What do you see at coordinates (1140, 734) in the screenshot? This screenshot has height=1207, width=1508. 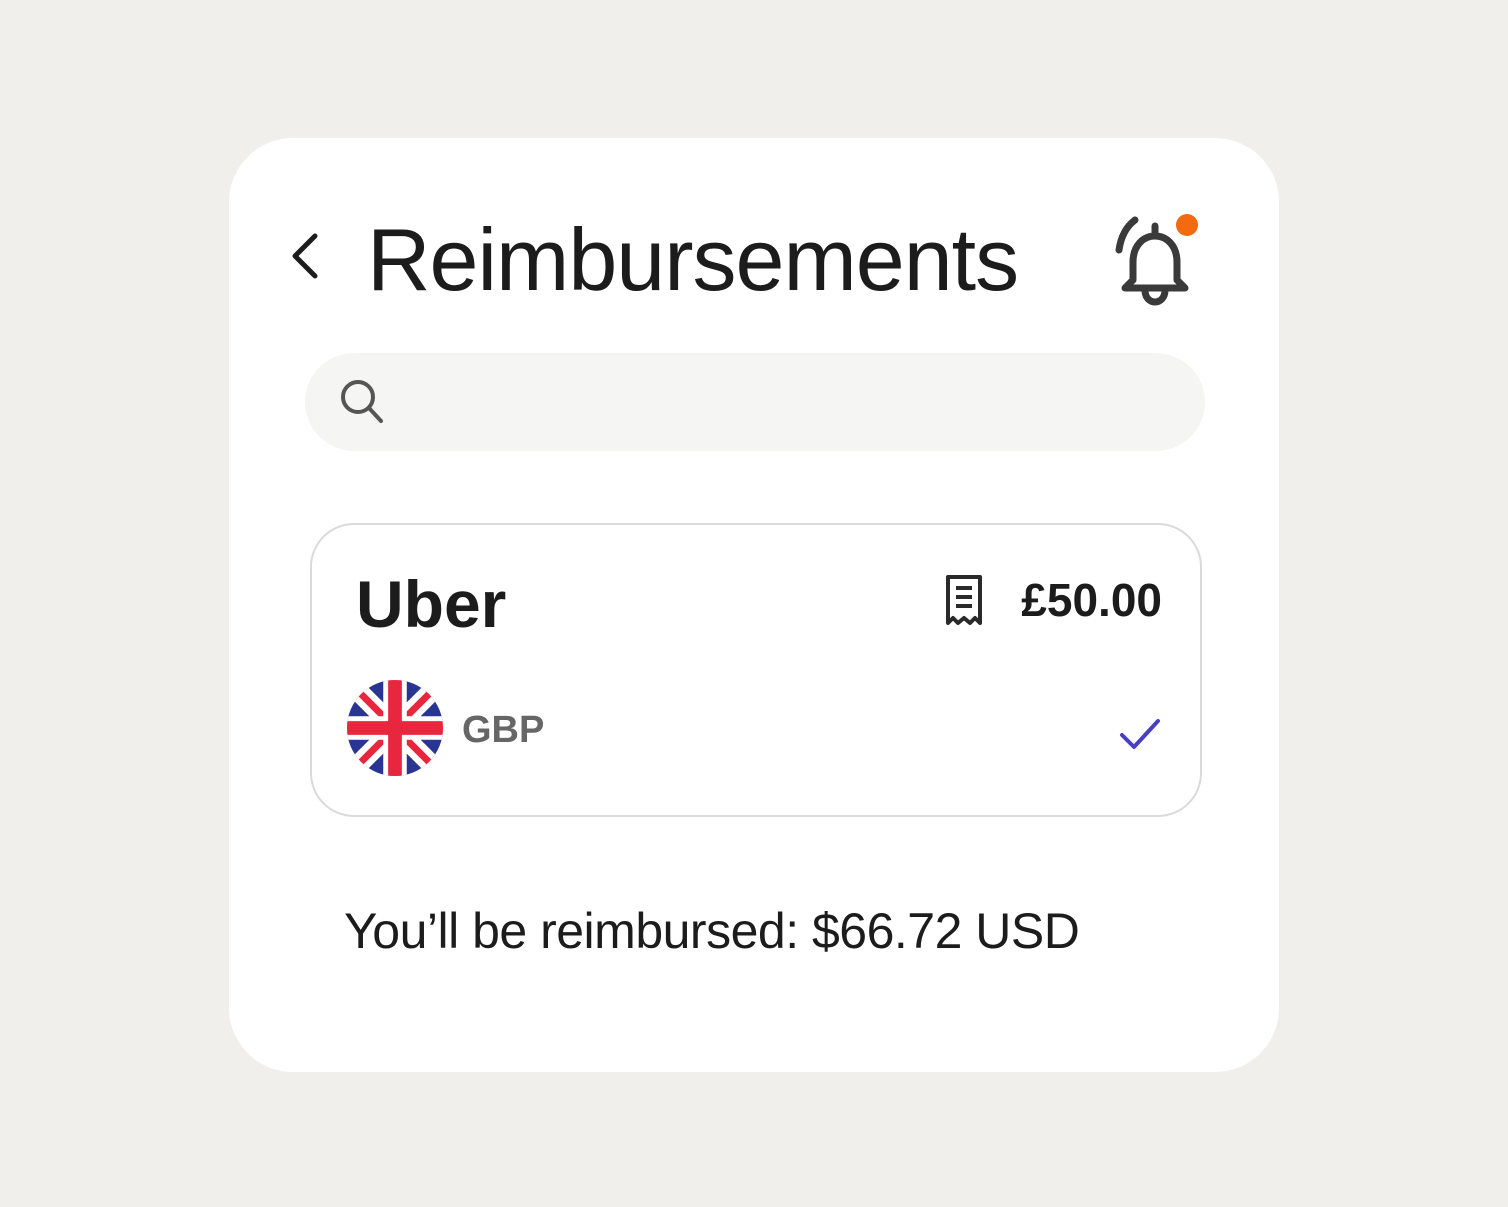 I see `checkmark-icon` at bounding box center [1140, 734].